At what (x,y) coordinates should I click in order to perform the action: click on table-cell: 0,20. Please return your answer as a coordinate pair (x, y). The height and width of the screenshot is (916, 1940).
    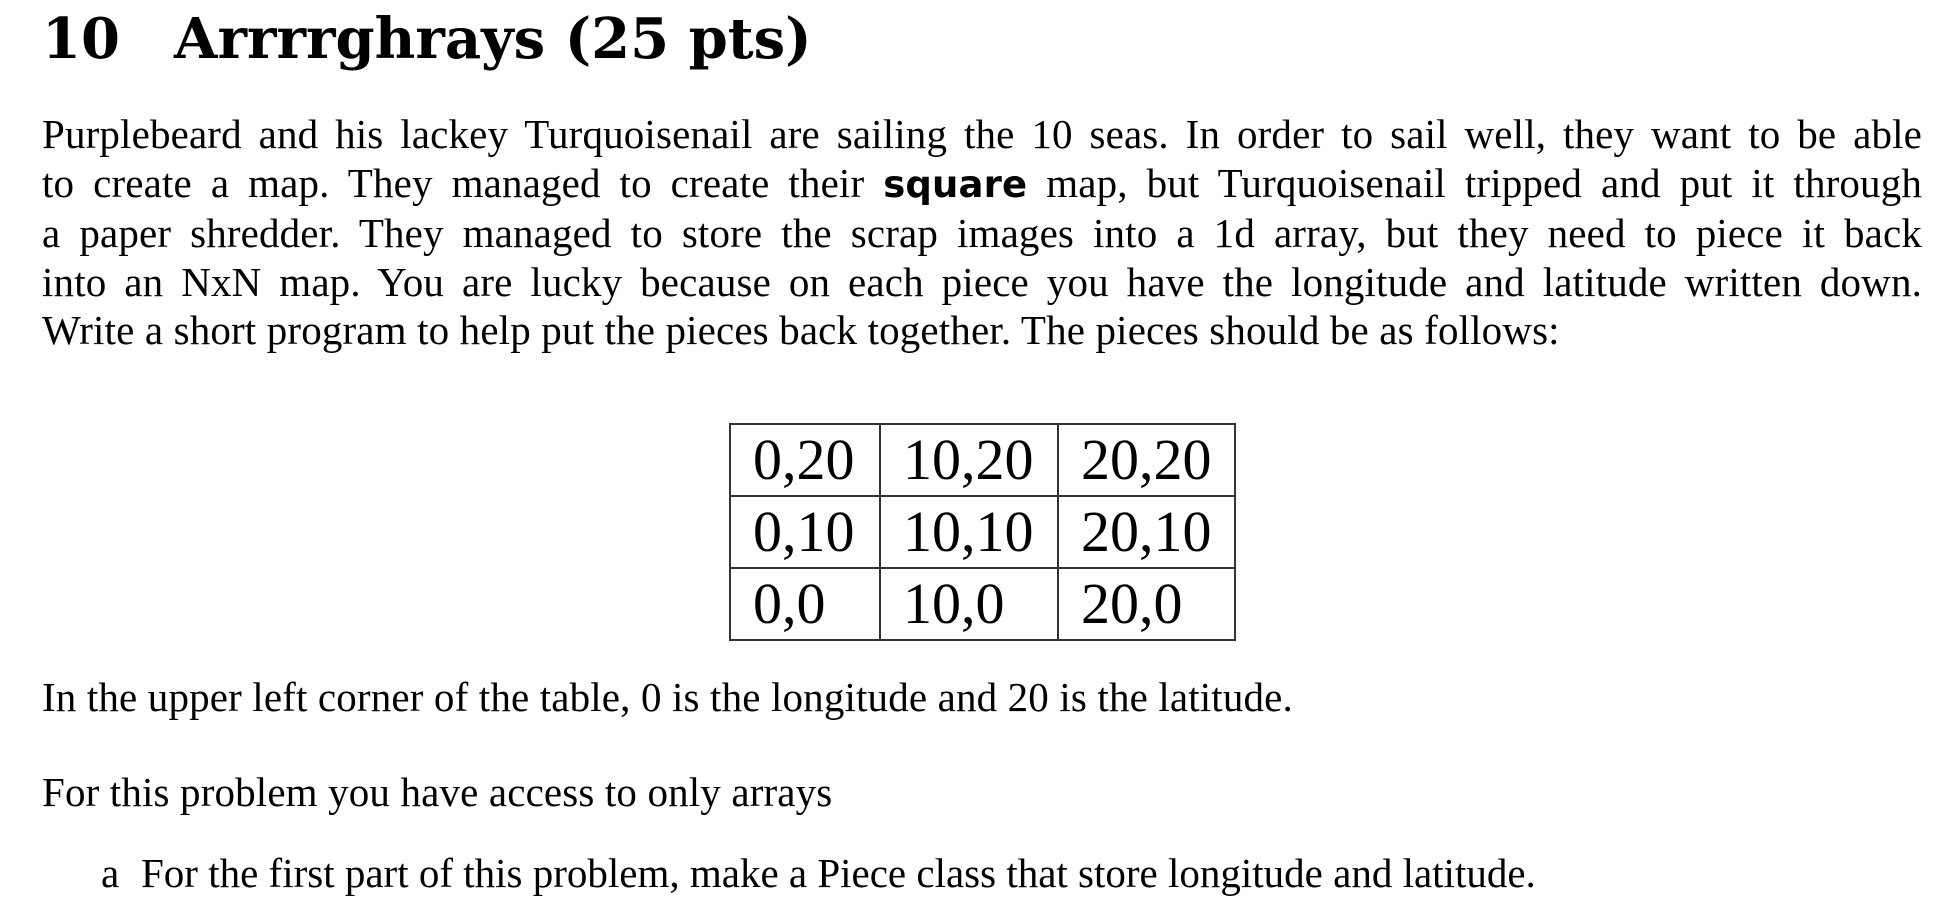
    Looking at the image, I should click on (805, 460).